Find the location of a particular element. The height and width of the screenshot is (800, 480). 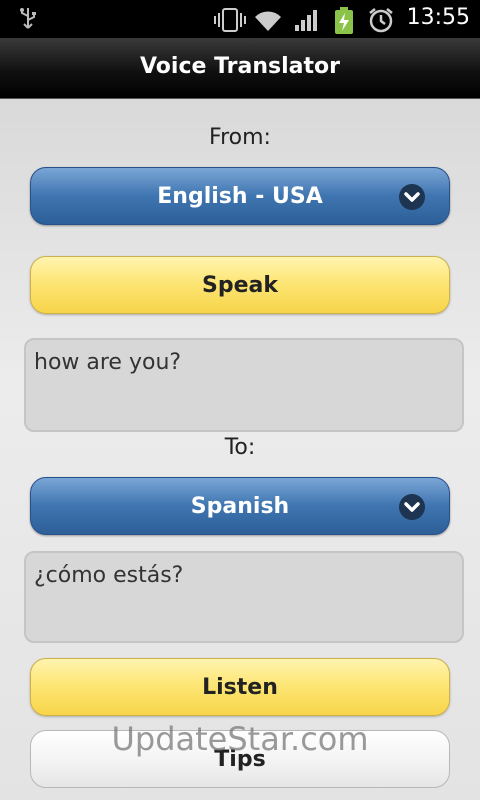

title-bar: Voice Translator is located at coordinates (240, 68).